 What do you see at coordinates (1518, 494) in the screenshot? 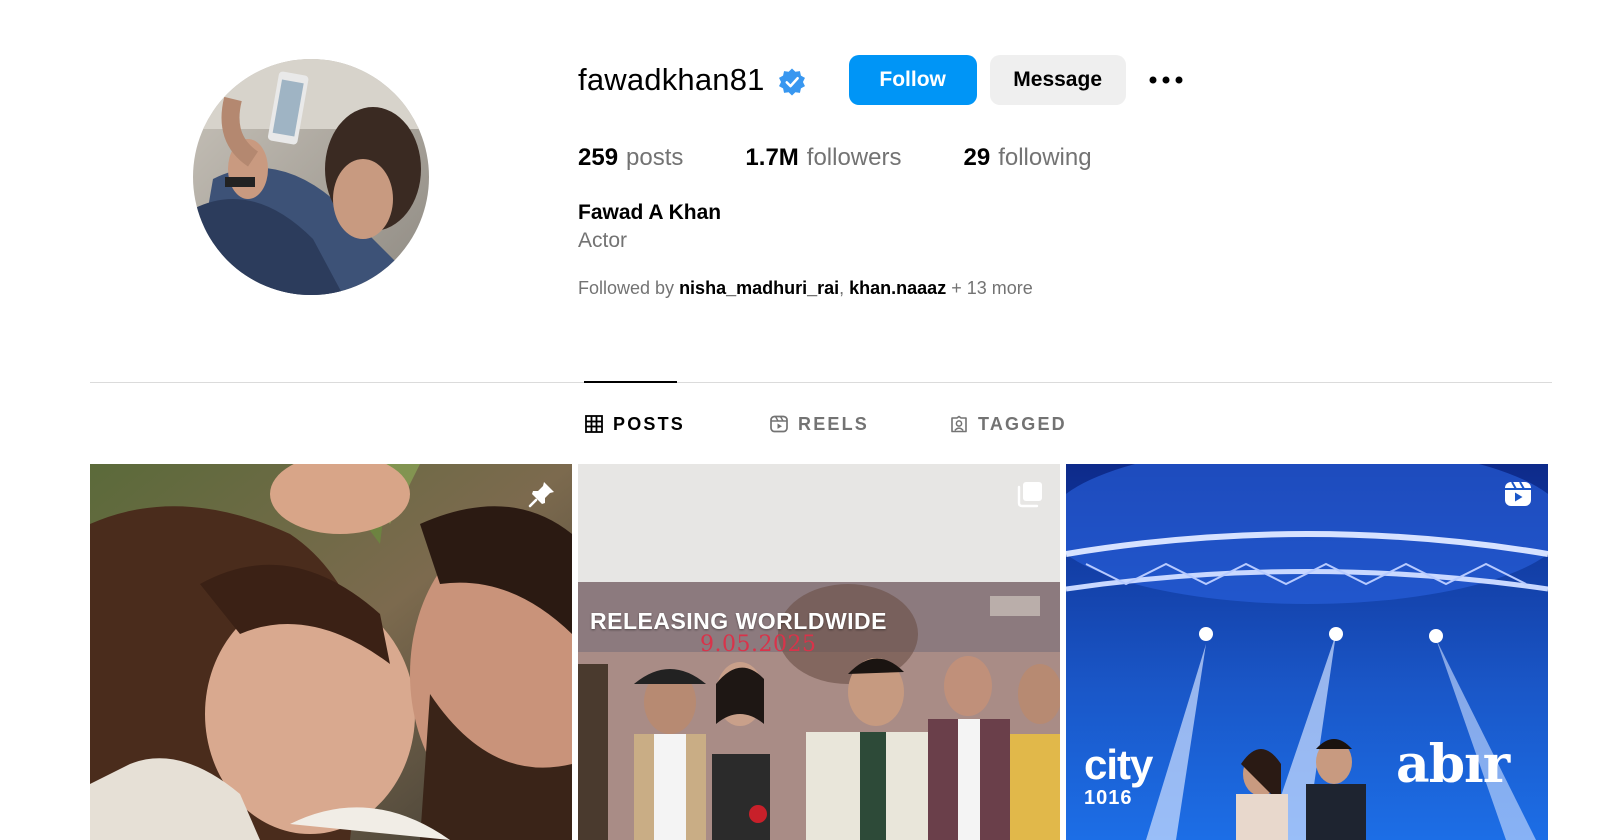
I see `reel-icon` at bounding box center [1518, 494].